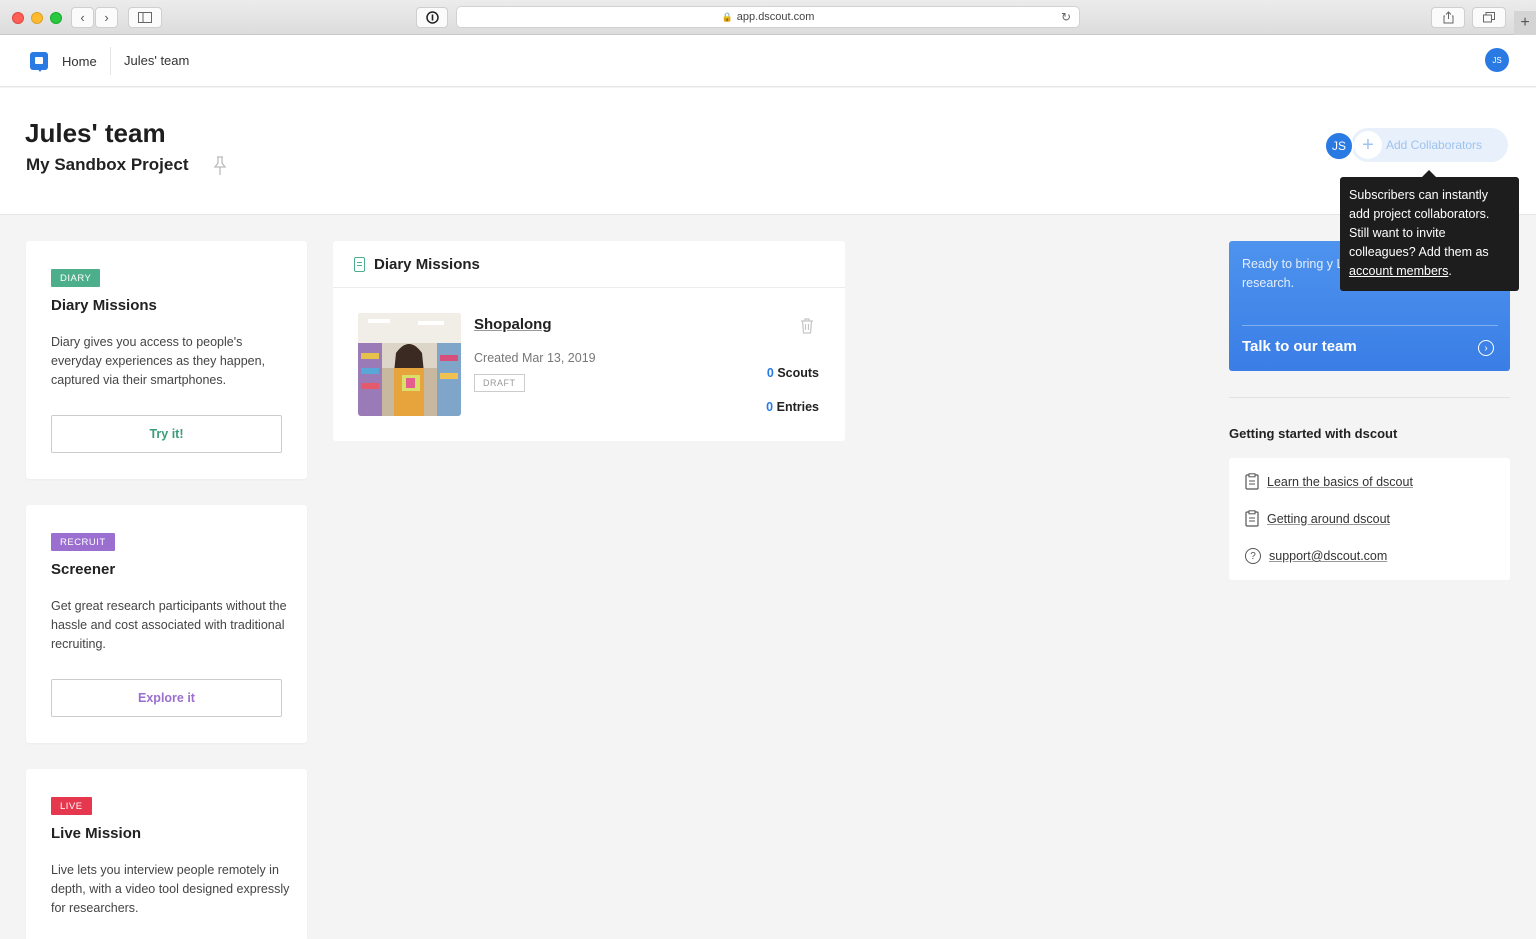  I want to click on chevron-left-icon: ‹, so click(82, 17).